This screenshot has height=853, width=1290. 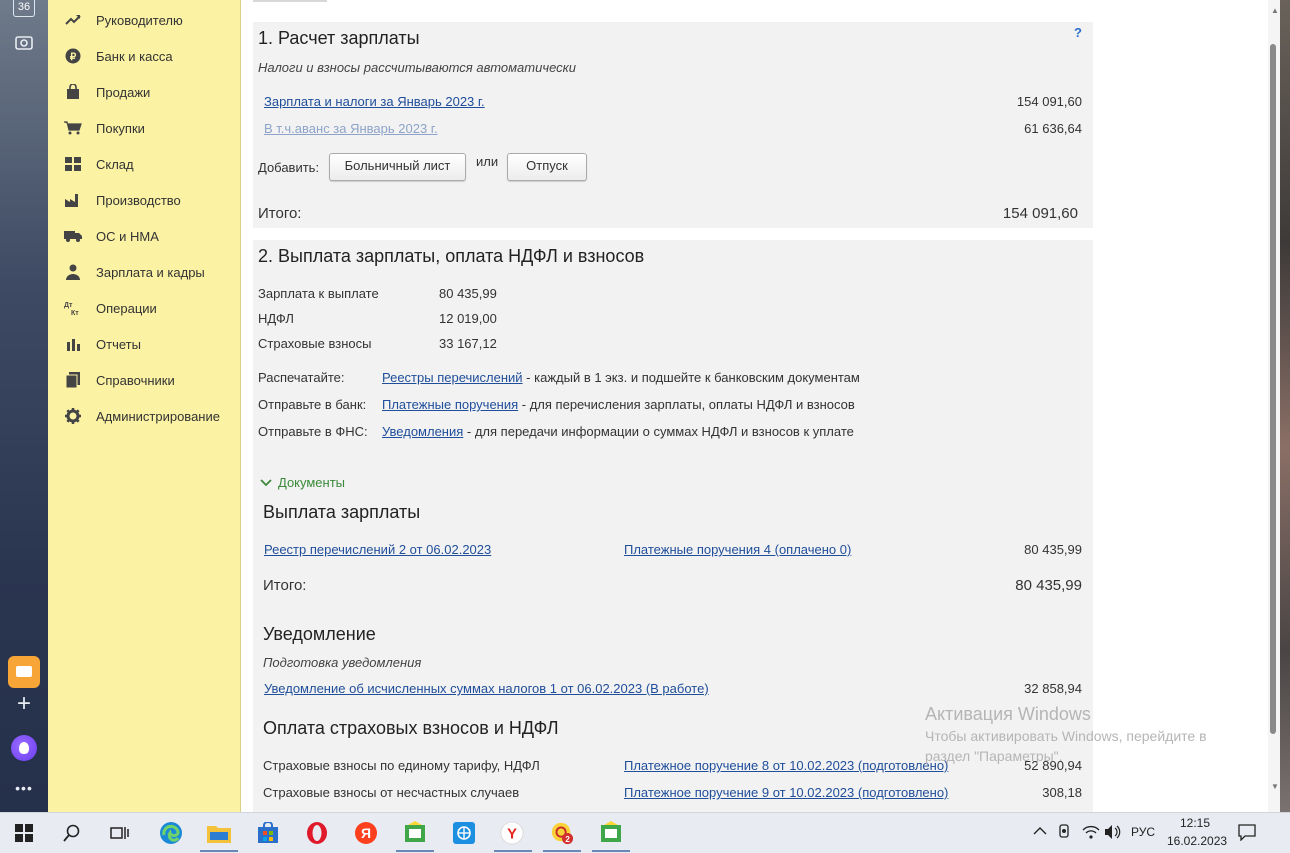 I want to click on camera-icon, so click(x=24, y=44).